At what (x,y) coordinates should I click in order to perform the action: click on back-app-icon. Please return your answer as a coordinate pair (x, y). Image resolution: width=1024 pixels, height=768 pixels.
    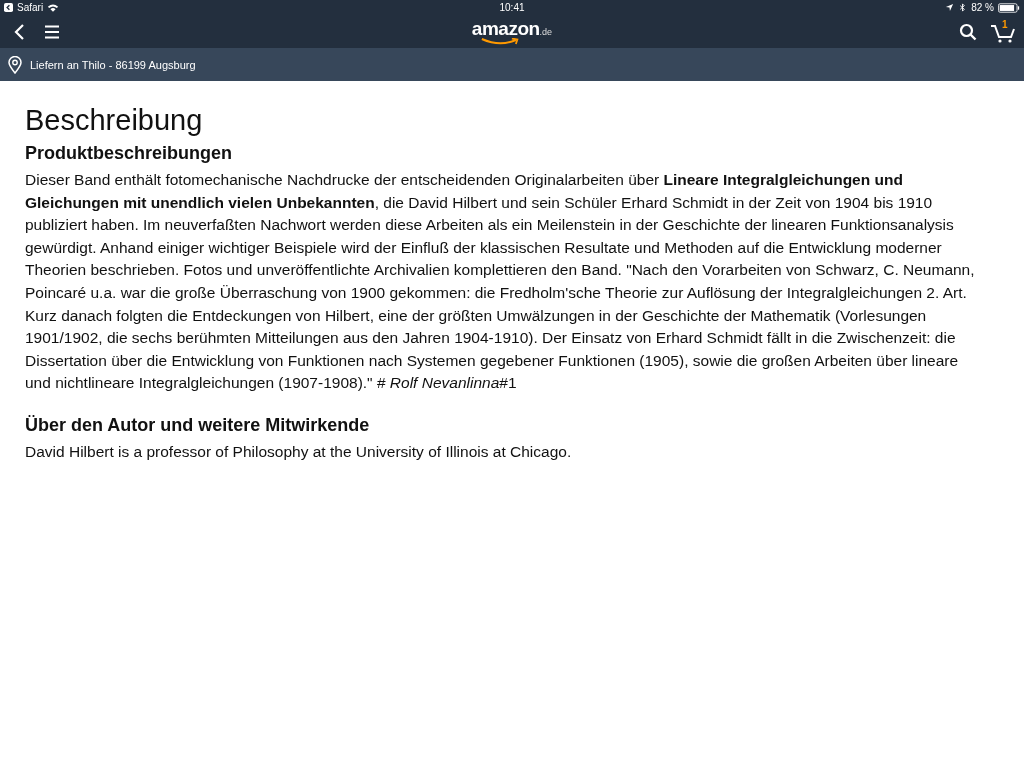
    Looking at the image, I should click on (8, 7).